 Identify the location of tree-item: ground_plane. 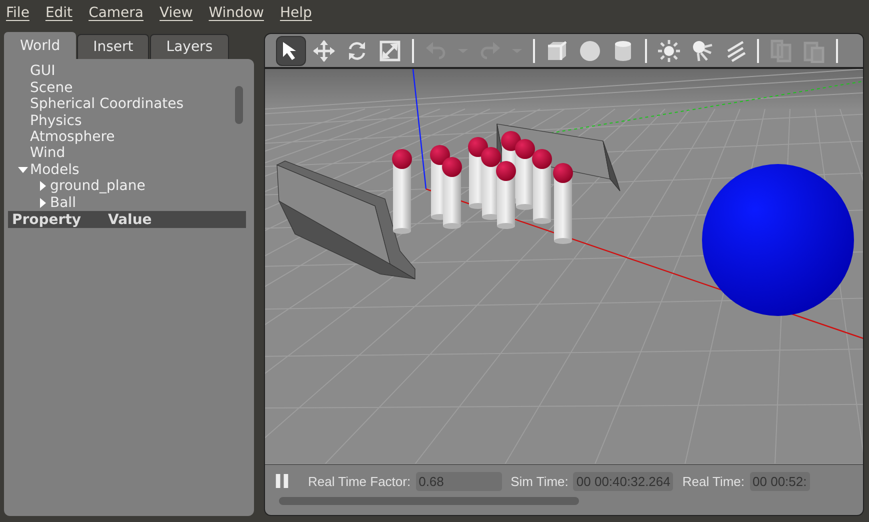
(98, 186).